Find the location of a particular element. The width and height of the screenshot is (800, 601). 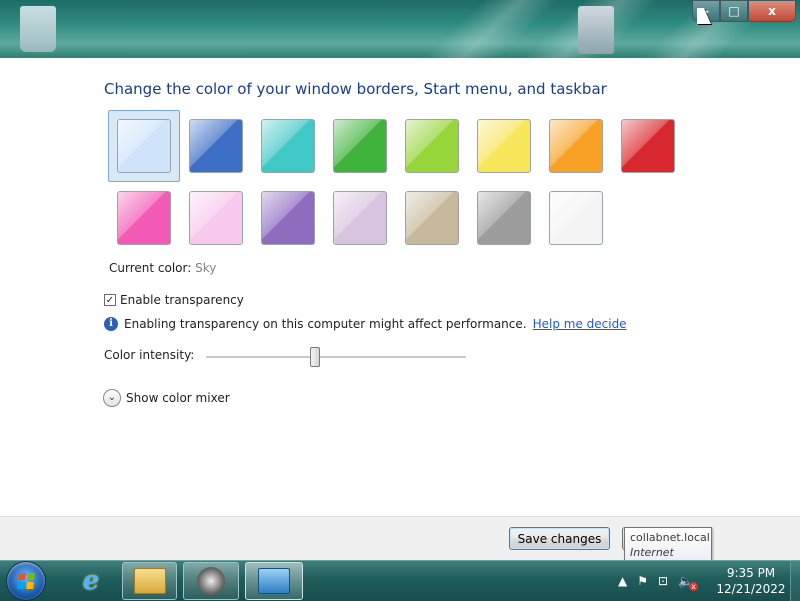

show-hidden-icons-arrow-icon: ▲ is located at coordinates (622, 581).